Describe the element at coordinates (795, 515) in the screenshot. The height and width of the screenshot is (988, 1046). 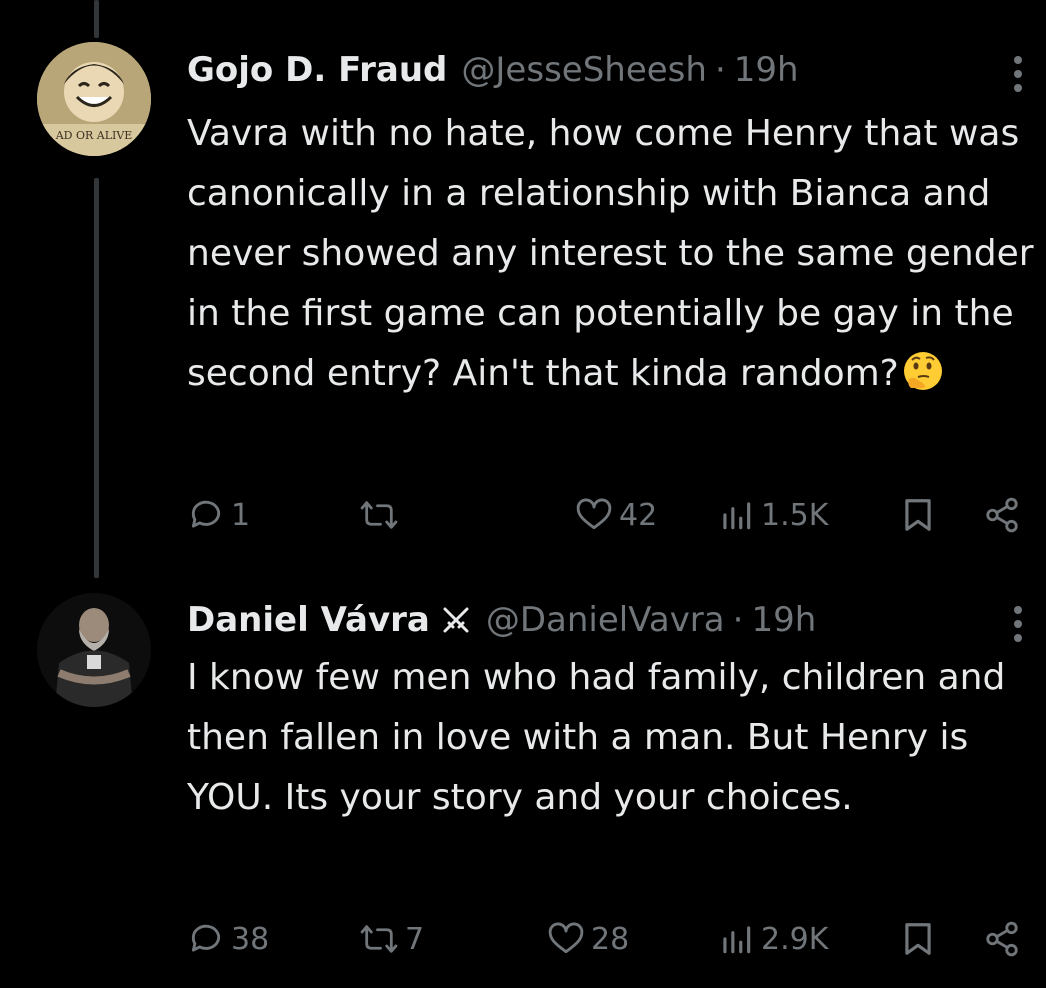
I see `view-count: 1.5K` at that location.